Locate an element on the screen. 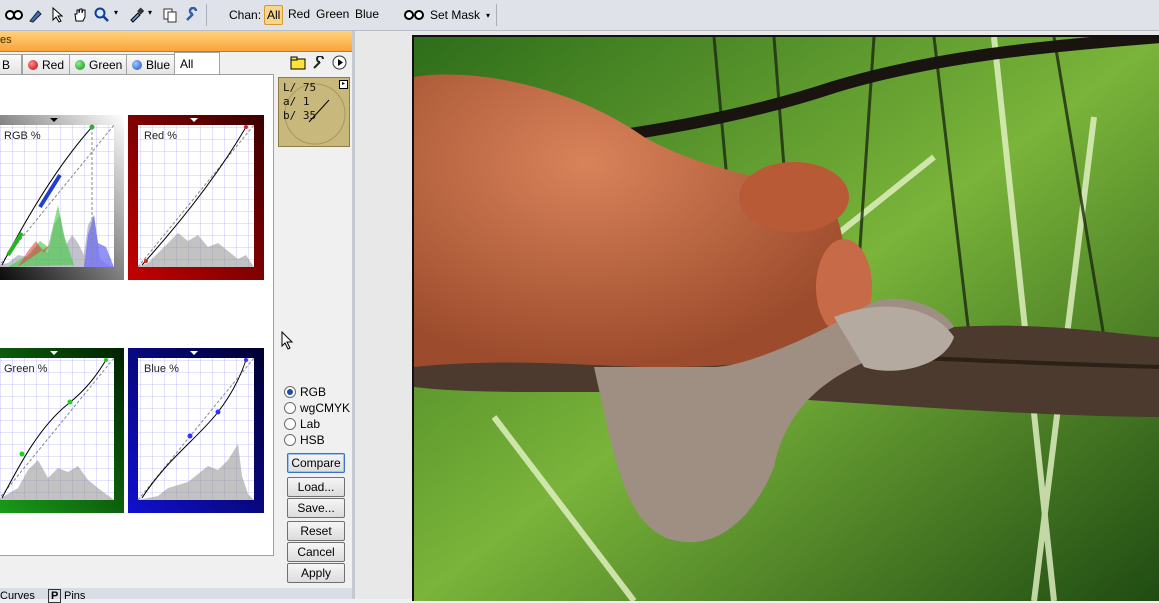  brush-icon is located at coordinates (36, 15).